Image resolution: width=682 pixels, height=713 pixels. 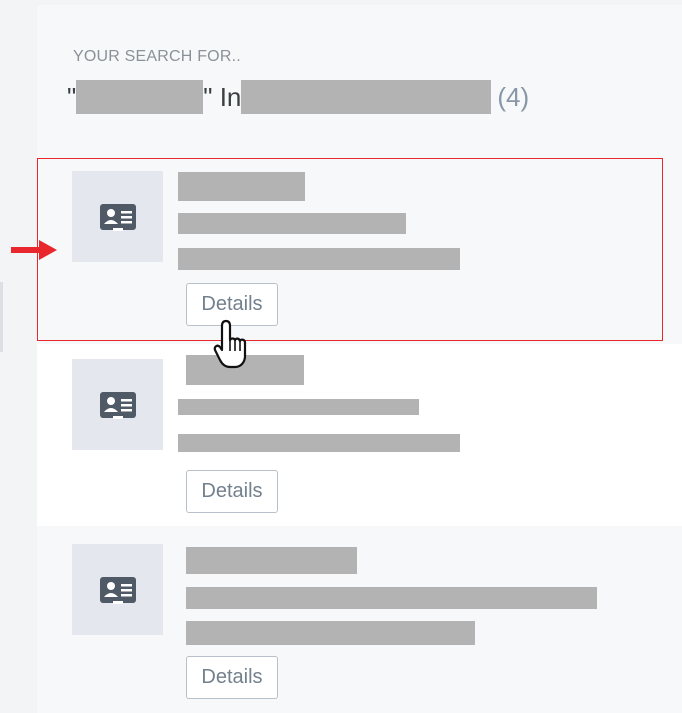 What do you see at coordinates (513, 97) in the screenshot?
I see `result-count: (4)` at bounding box center [513, 97].